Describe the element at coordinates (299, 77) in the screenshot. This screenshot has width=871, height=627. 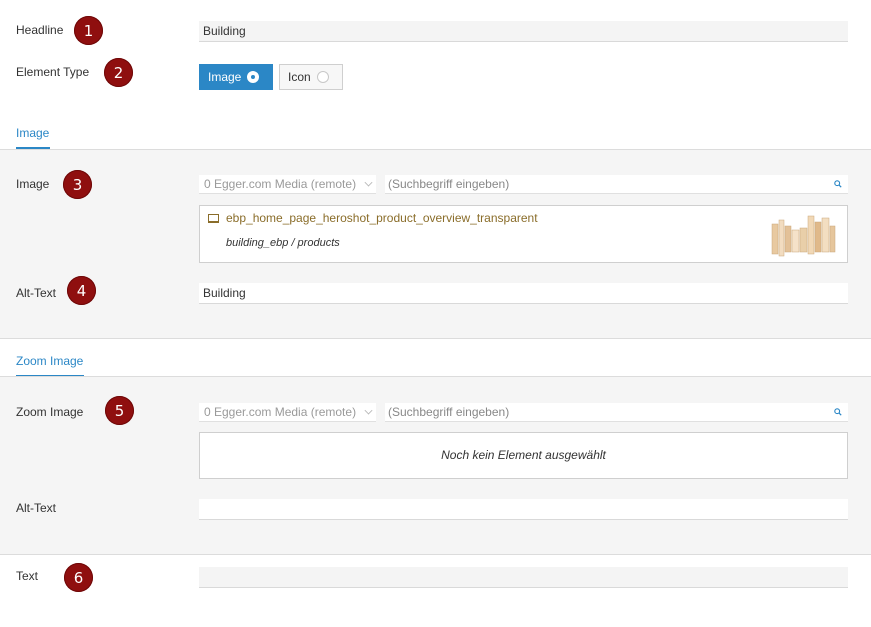
I see `element-type-icon-label: Icon` at that location.